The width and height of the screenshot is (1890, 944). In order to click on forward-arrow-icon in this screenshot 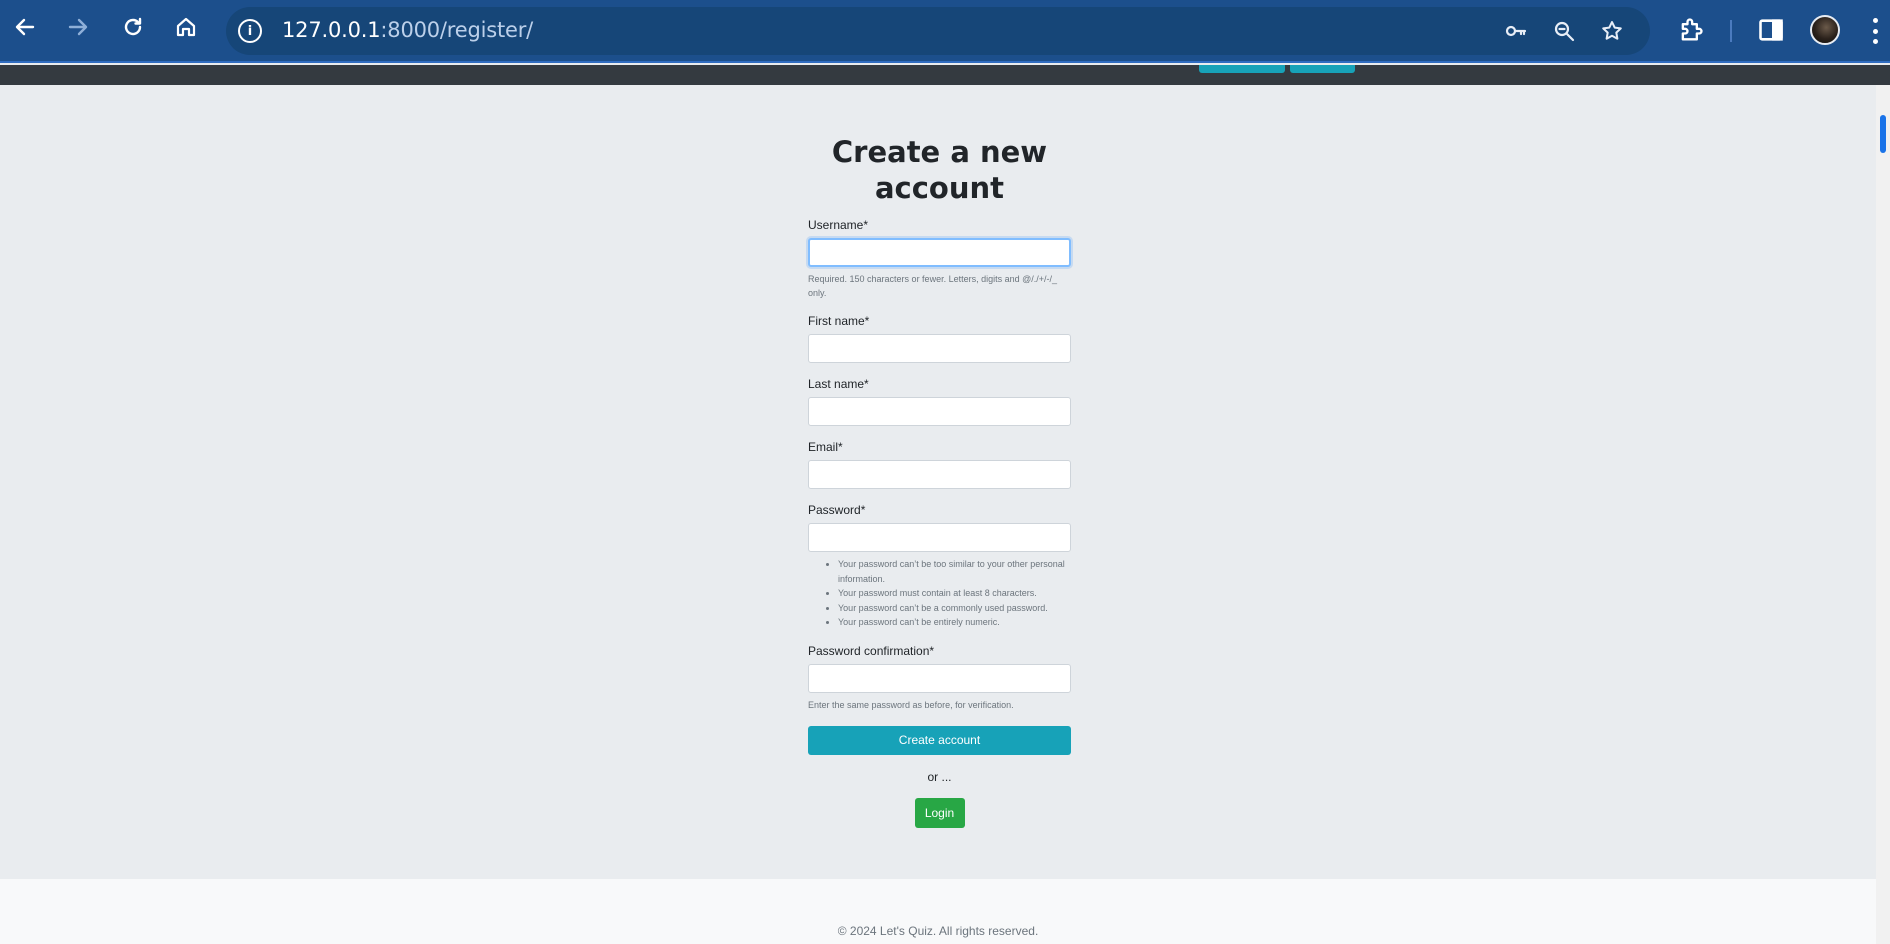, I will do `click(78, 27)`.